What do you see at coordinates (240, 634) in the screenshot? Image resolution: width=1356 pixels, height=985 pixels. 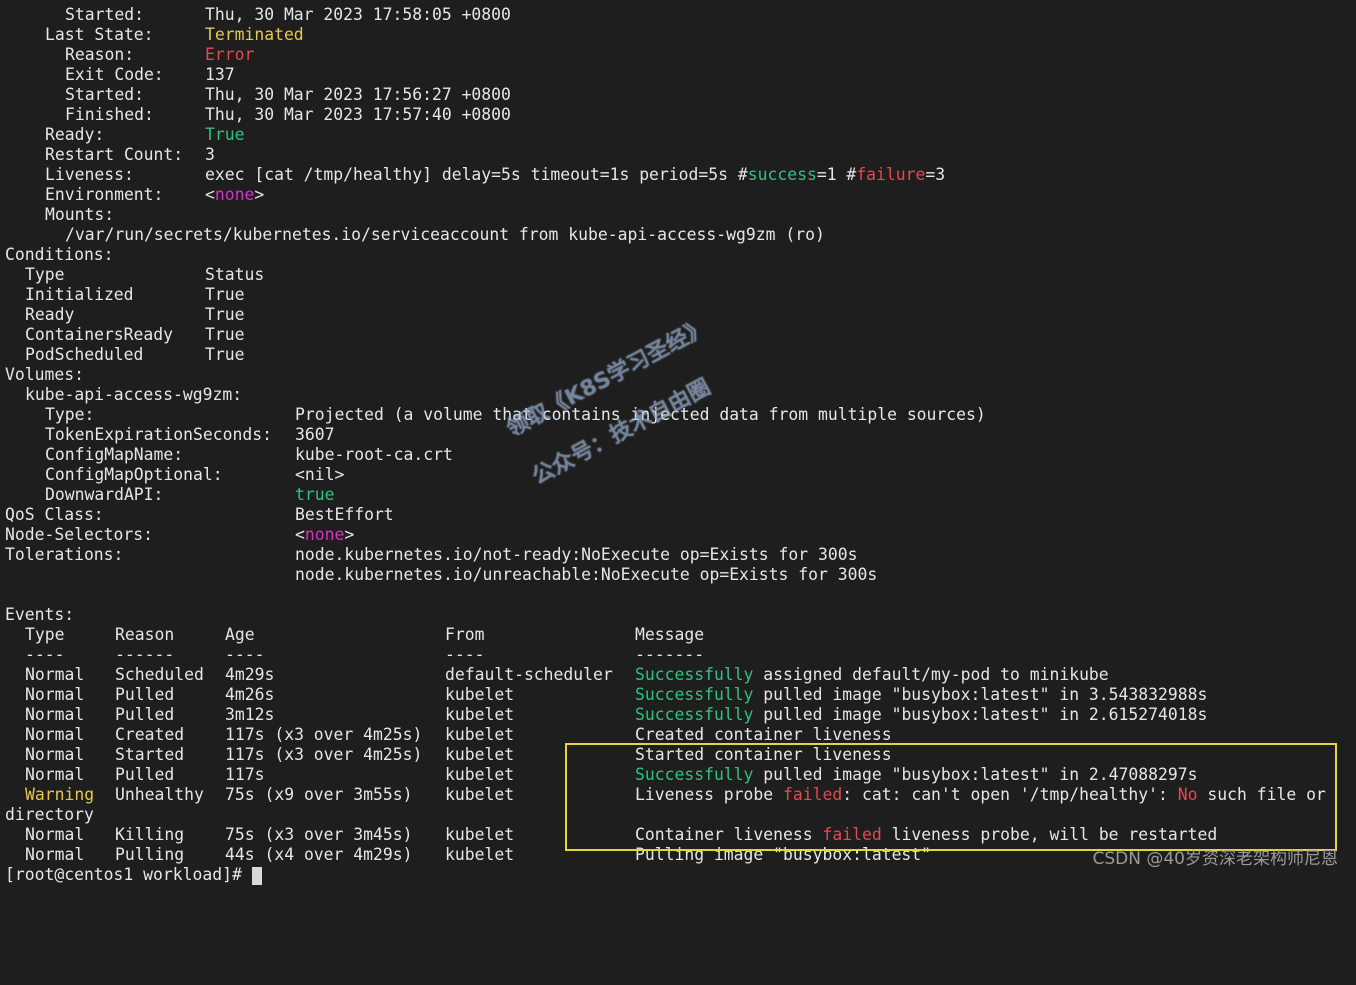 I see `col-age: Age` at bounding box center [240, 634].